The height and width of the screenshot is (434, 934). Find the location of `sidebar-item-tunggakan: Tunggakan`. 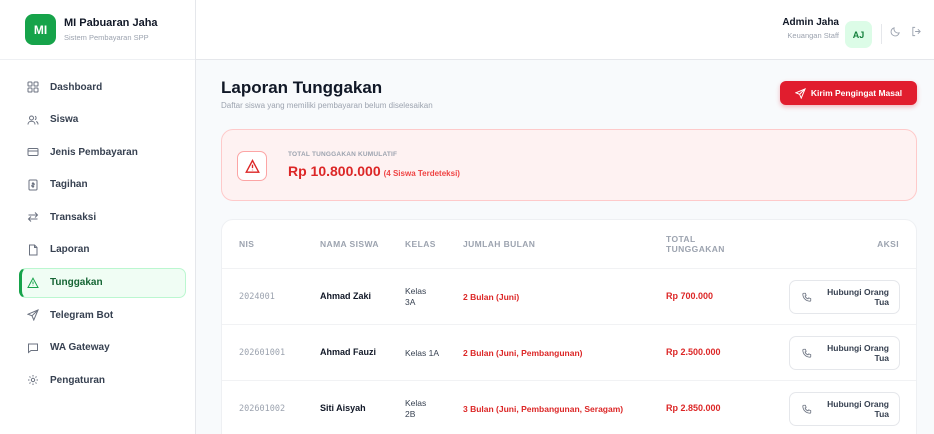

sidebar-item-tunggakan: Tunggakan is located at coordinates (102, 282).